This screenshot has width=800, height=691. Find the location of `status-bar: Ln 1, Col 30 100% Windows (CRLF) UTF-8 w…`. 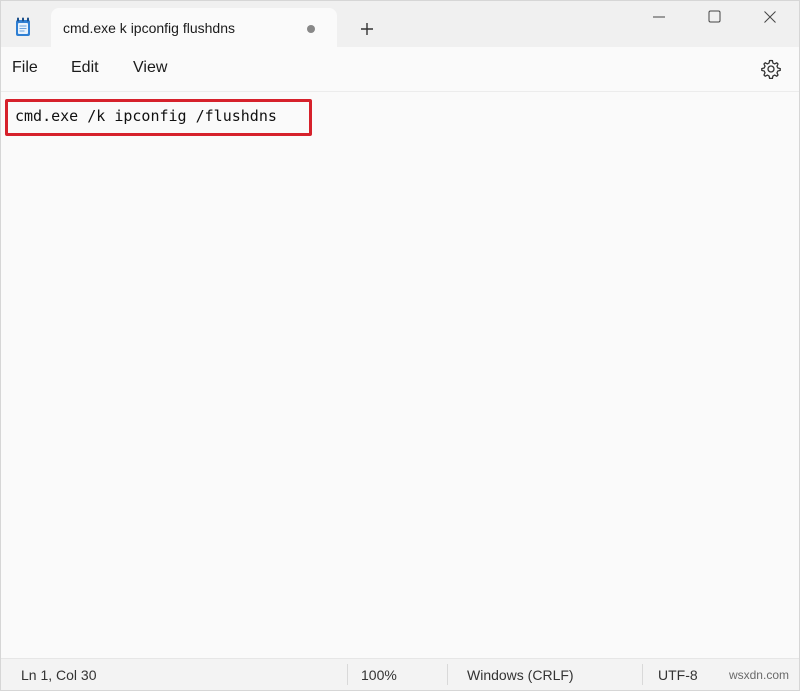

status-bar: Ln 1, Col 30 100% Windows (CRLF) UTF-8 w… is located at coordinates (400, 674).